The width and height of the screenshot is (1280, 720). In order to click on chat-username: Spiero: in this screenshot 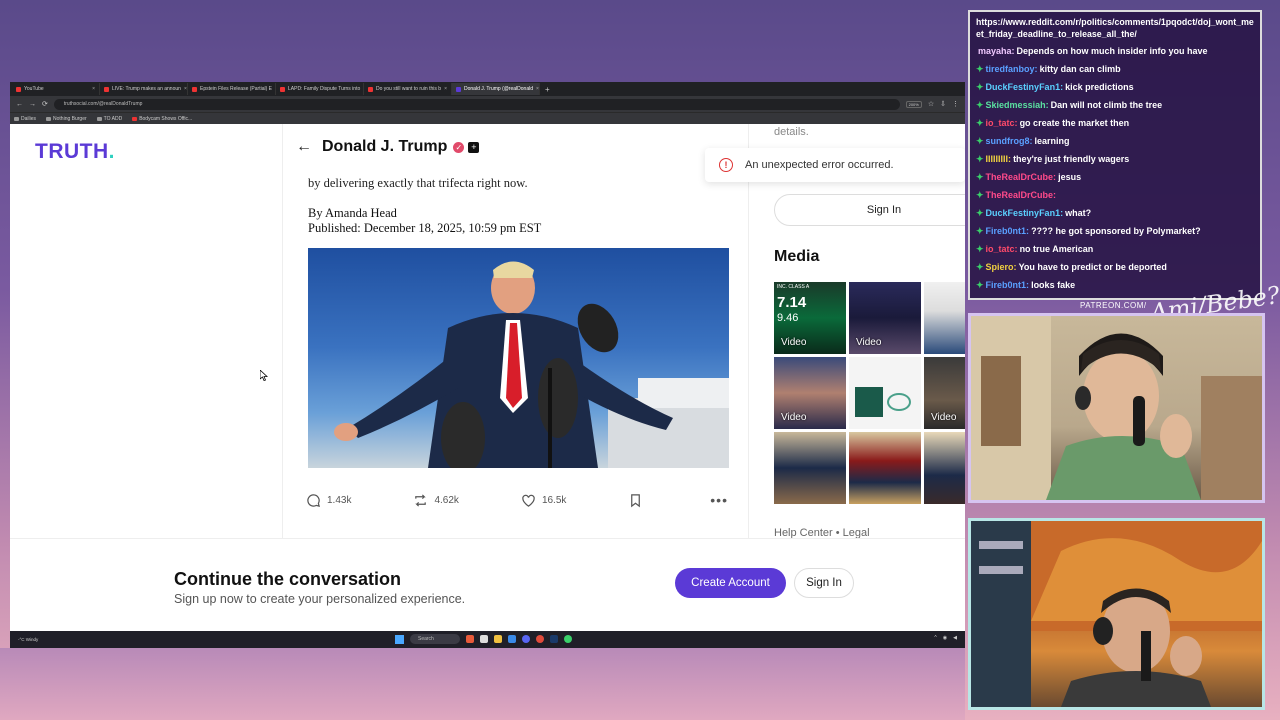, I will do `click(1001, 267)`.